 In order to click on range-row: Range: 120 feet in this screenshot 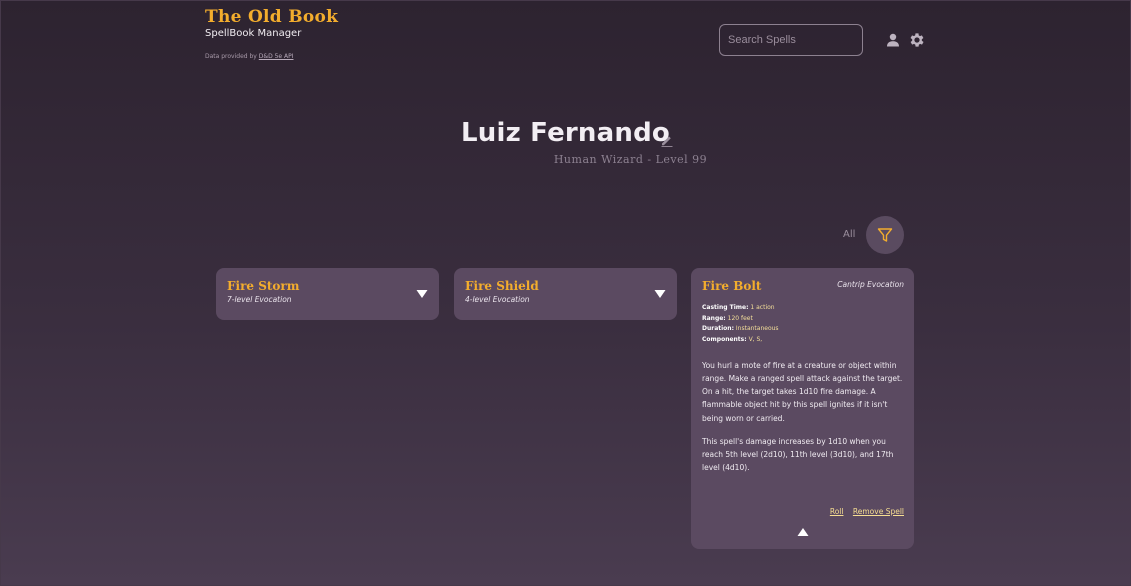, I will do `click(727, 318)`.